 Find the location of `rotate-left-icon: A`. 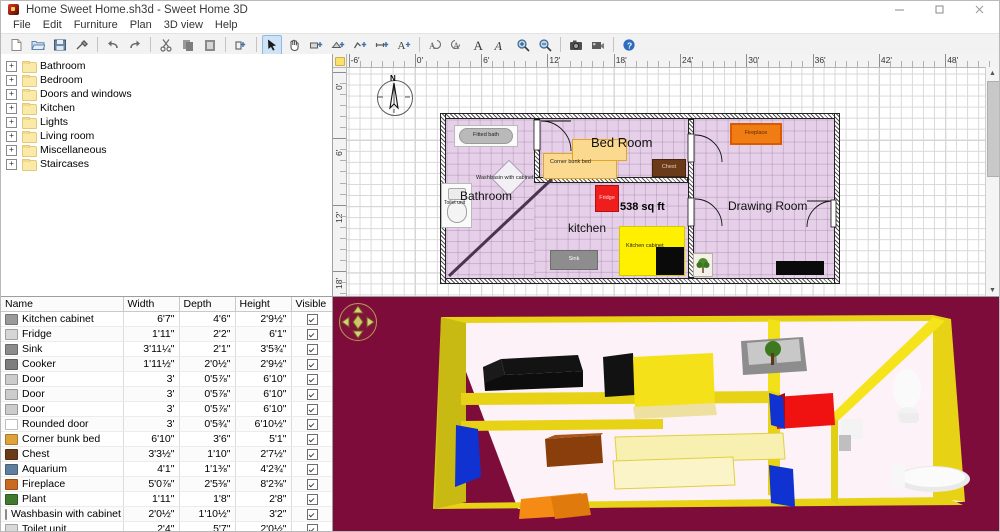

rotate-left-icon: A is located at coordinates (435, 45).